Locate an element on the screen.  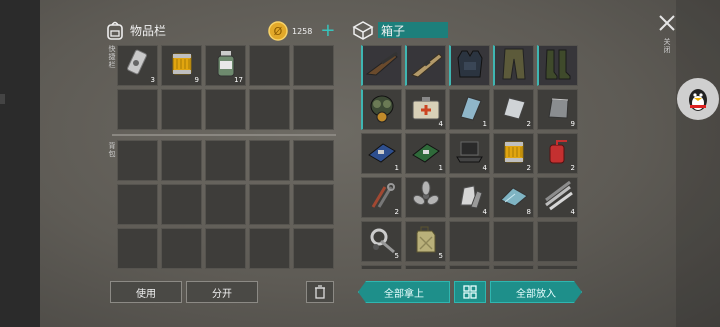
slot-medkit: 4 is located at coordinates (425, 109).